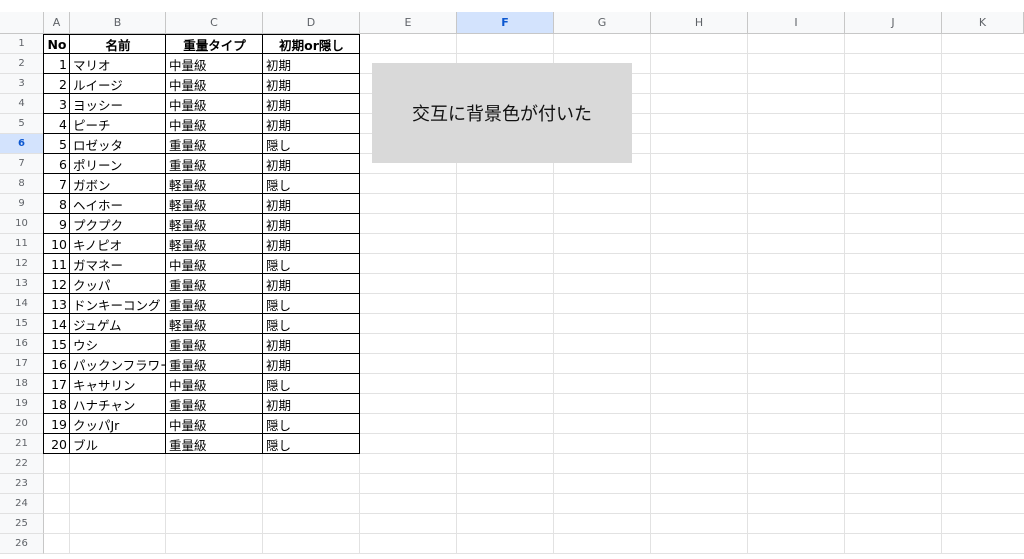  I want to click on row-header-25: 25, so click(22, 524).